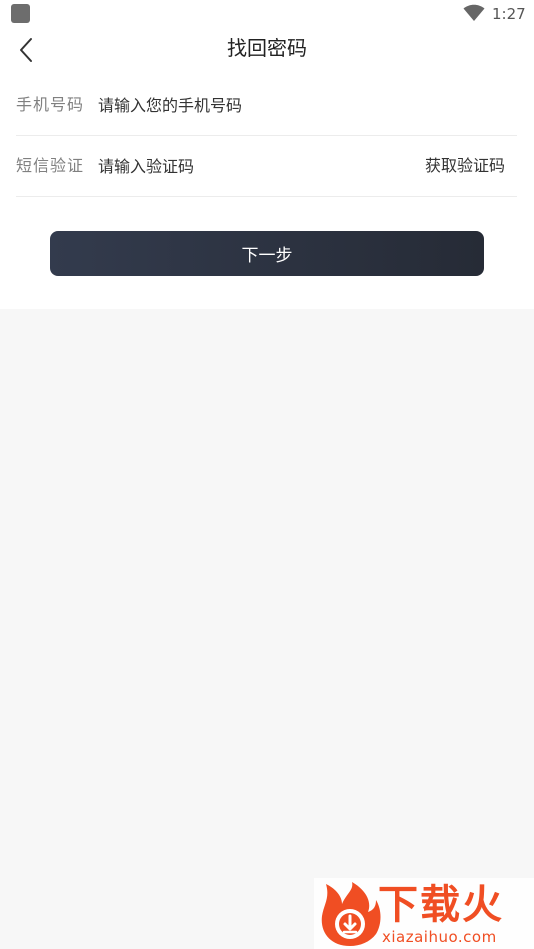  I want to click on status-time: 1:27, so click(509, 14).